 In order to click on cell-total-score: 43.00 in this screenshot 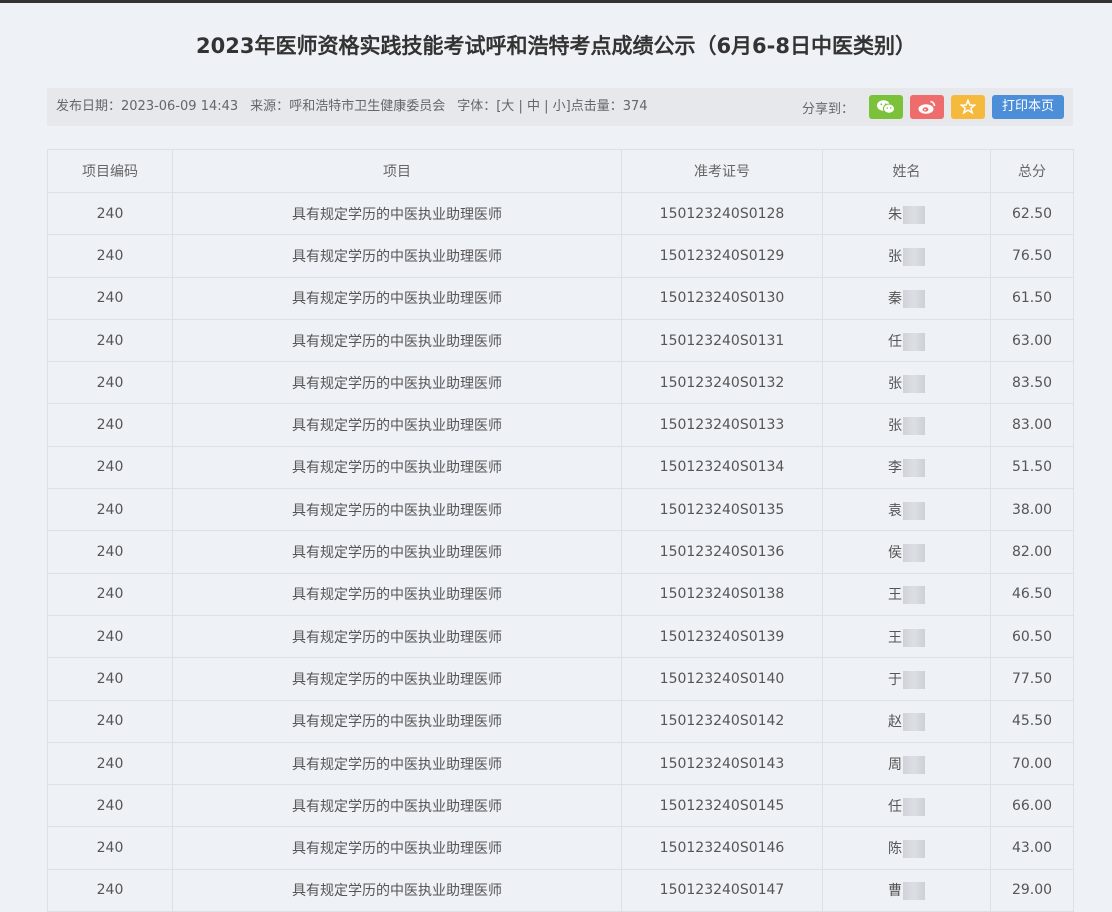, I will do `click(1032, 848)`.